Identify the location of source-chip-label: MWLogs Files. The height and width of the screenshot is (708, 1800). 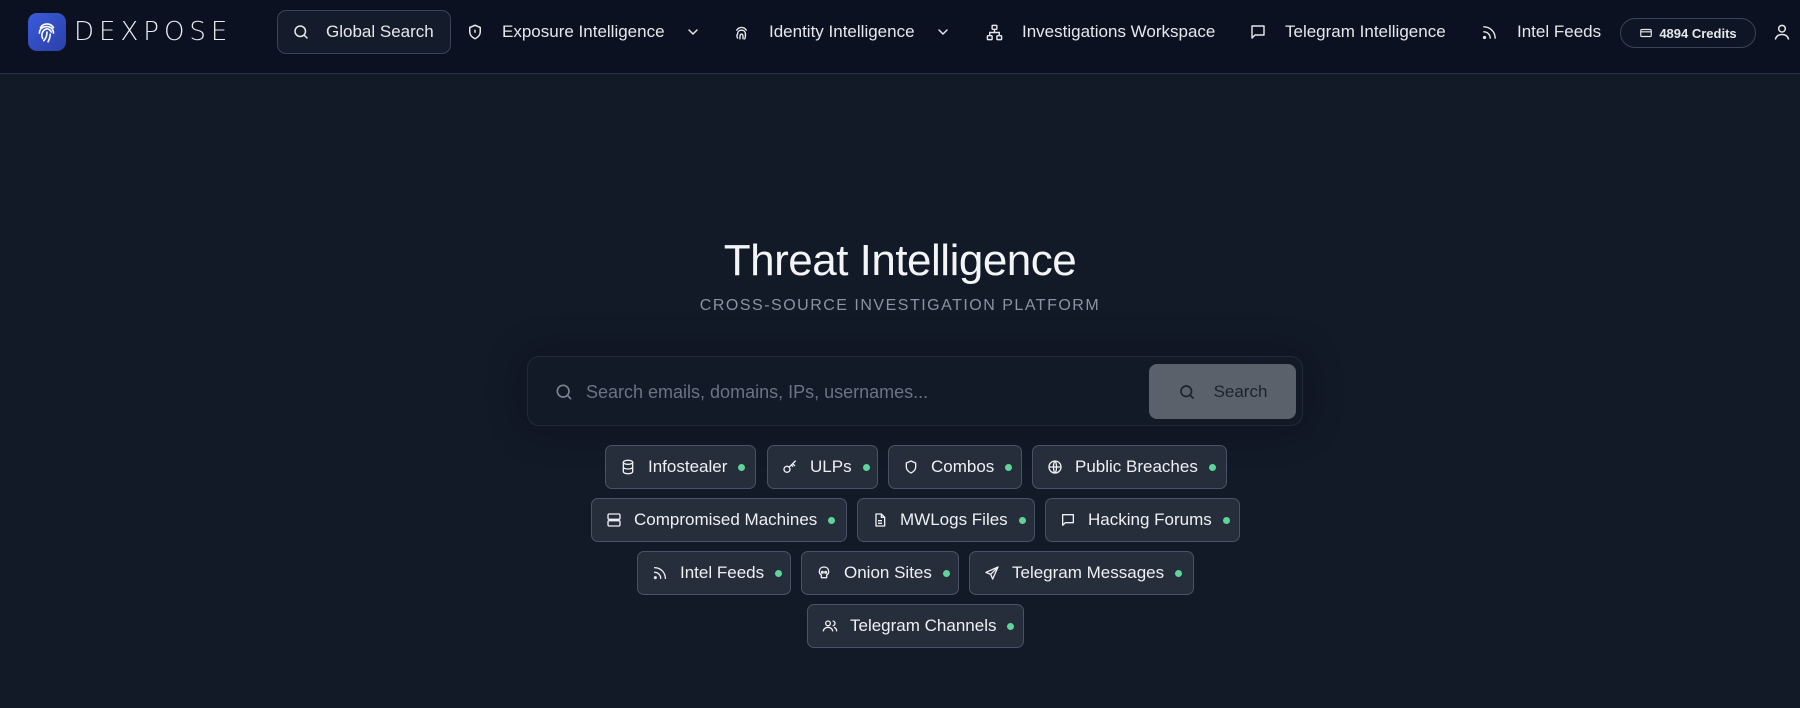
(954, 519).